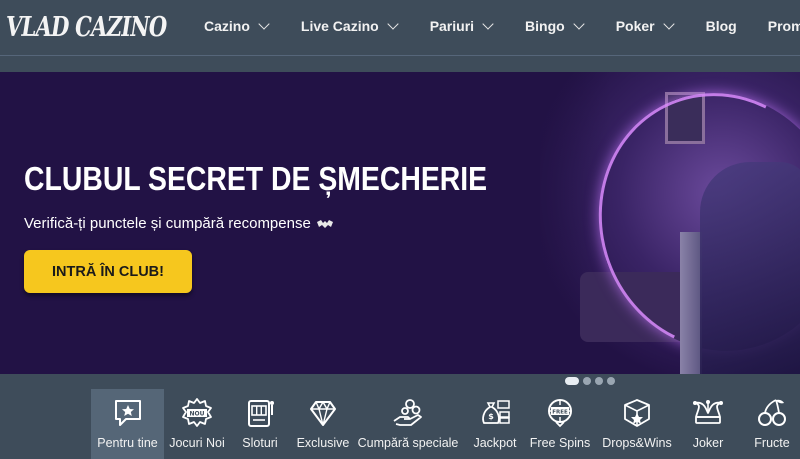  I want to click on nav-item-bingo: Bingo, so click(555, 25).